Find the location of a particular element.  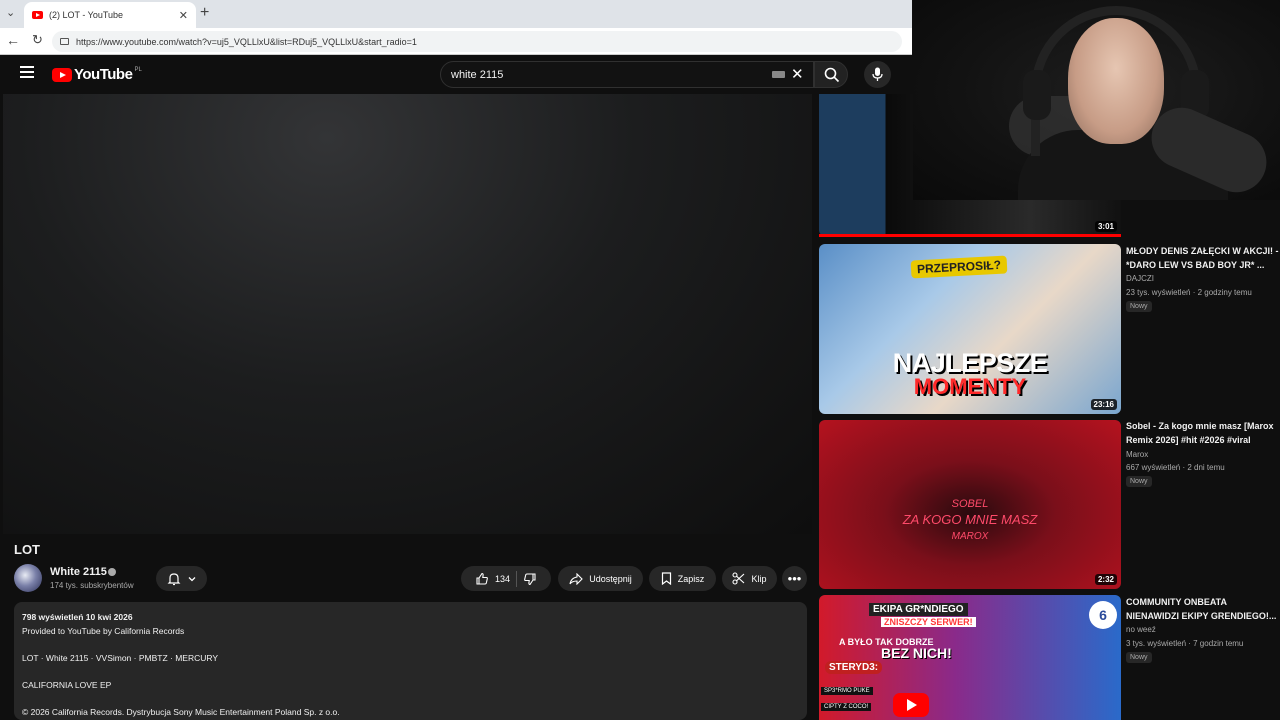

clear-search-icon: ✕ is located at coordinates (797, 74).